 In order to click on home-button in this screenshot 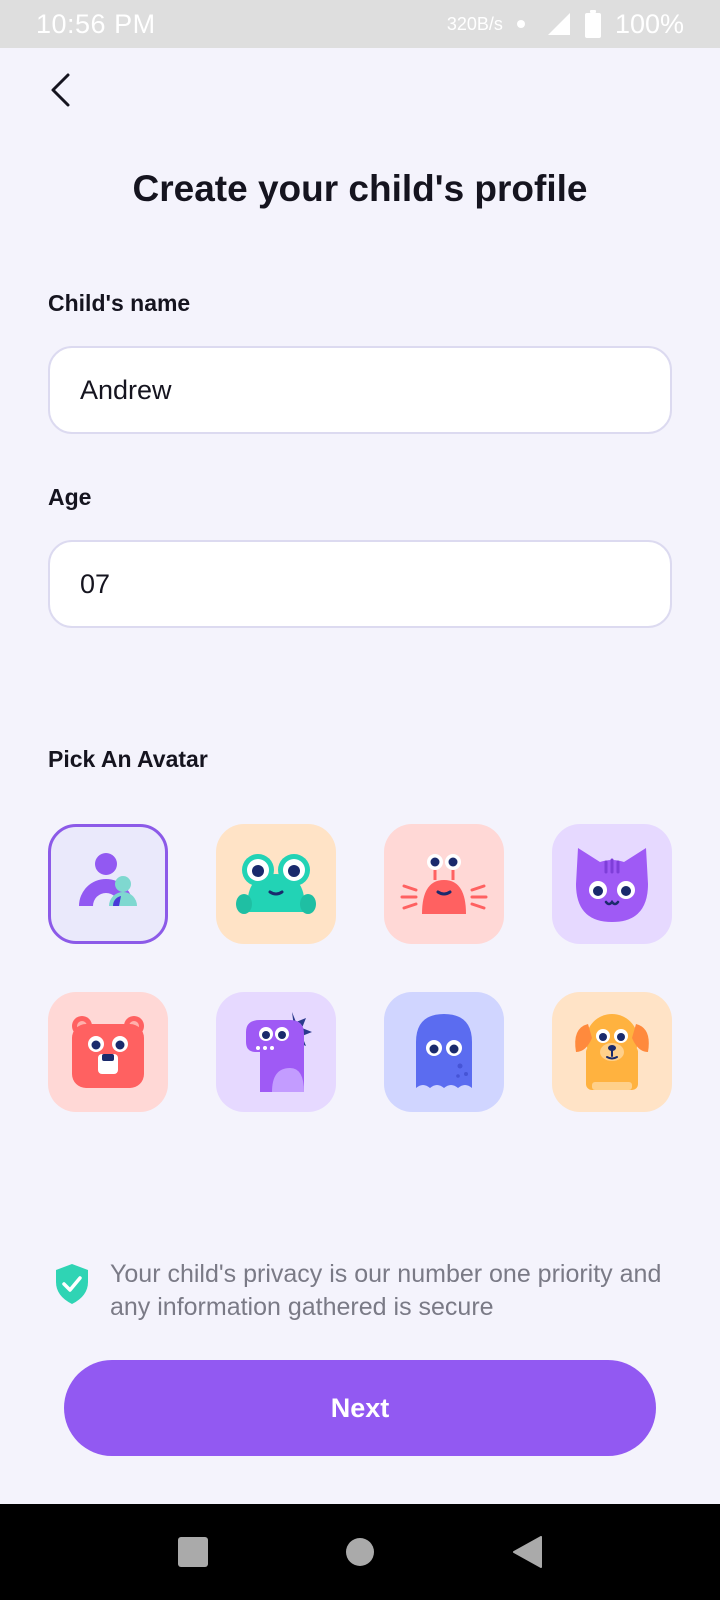, I will do `click(360, 1552)`.